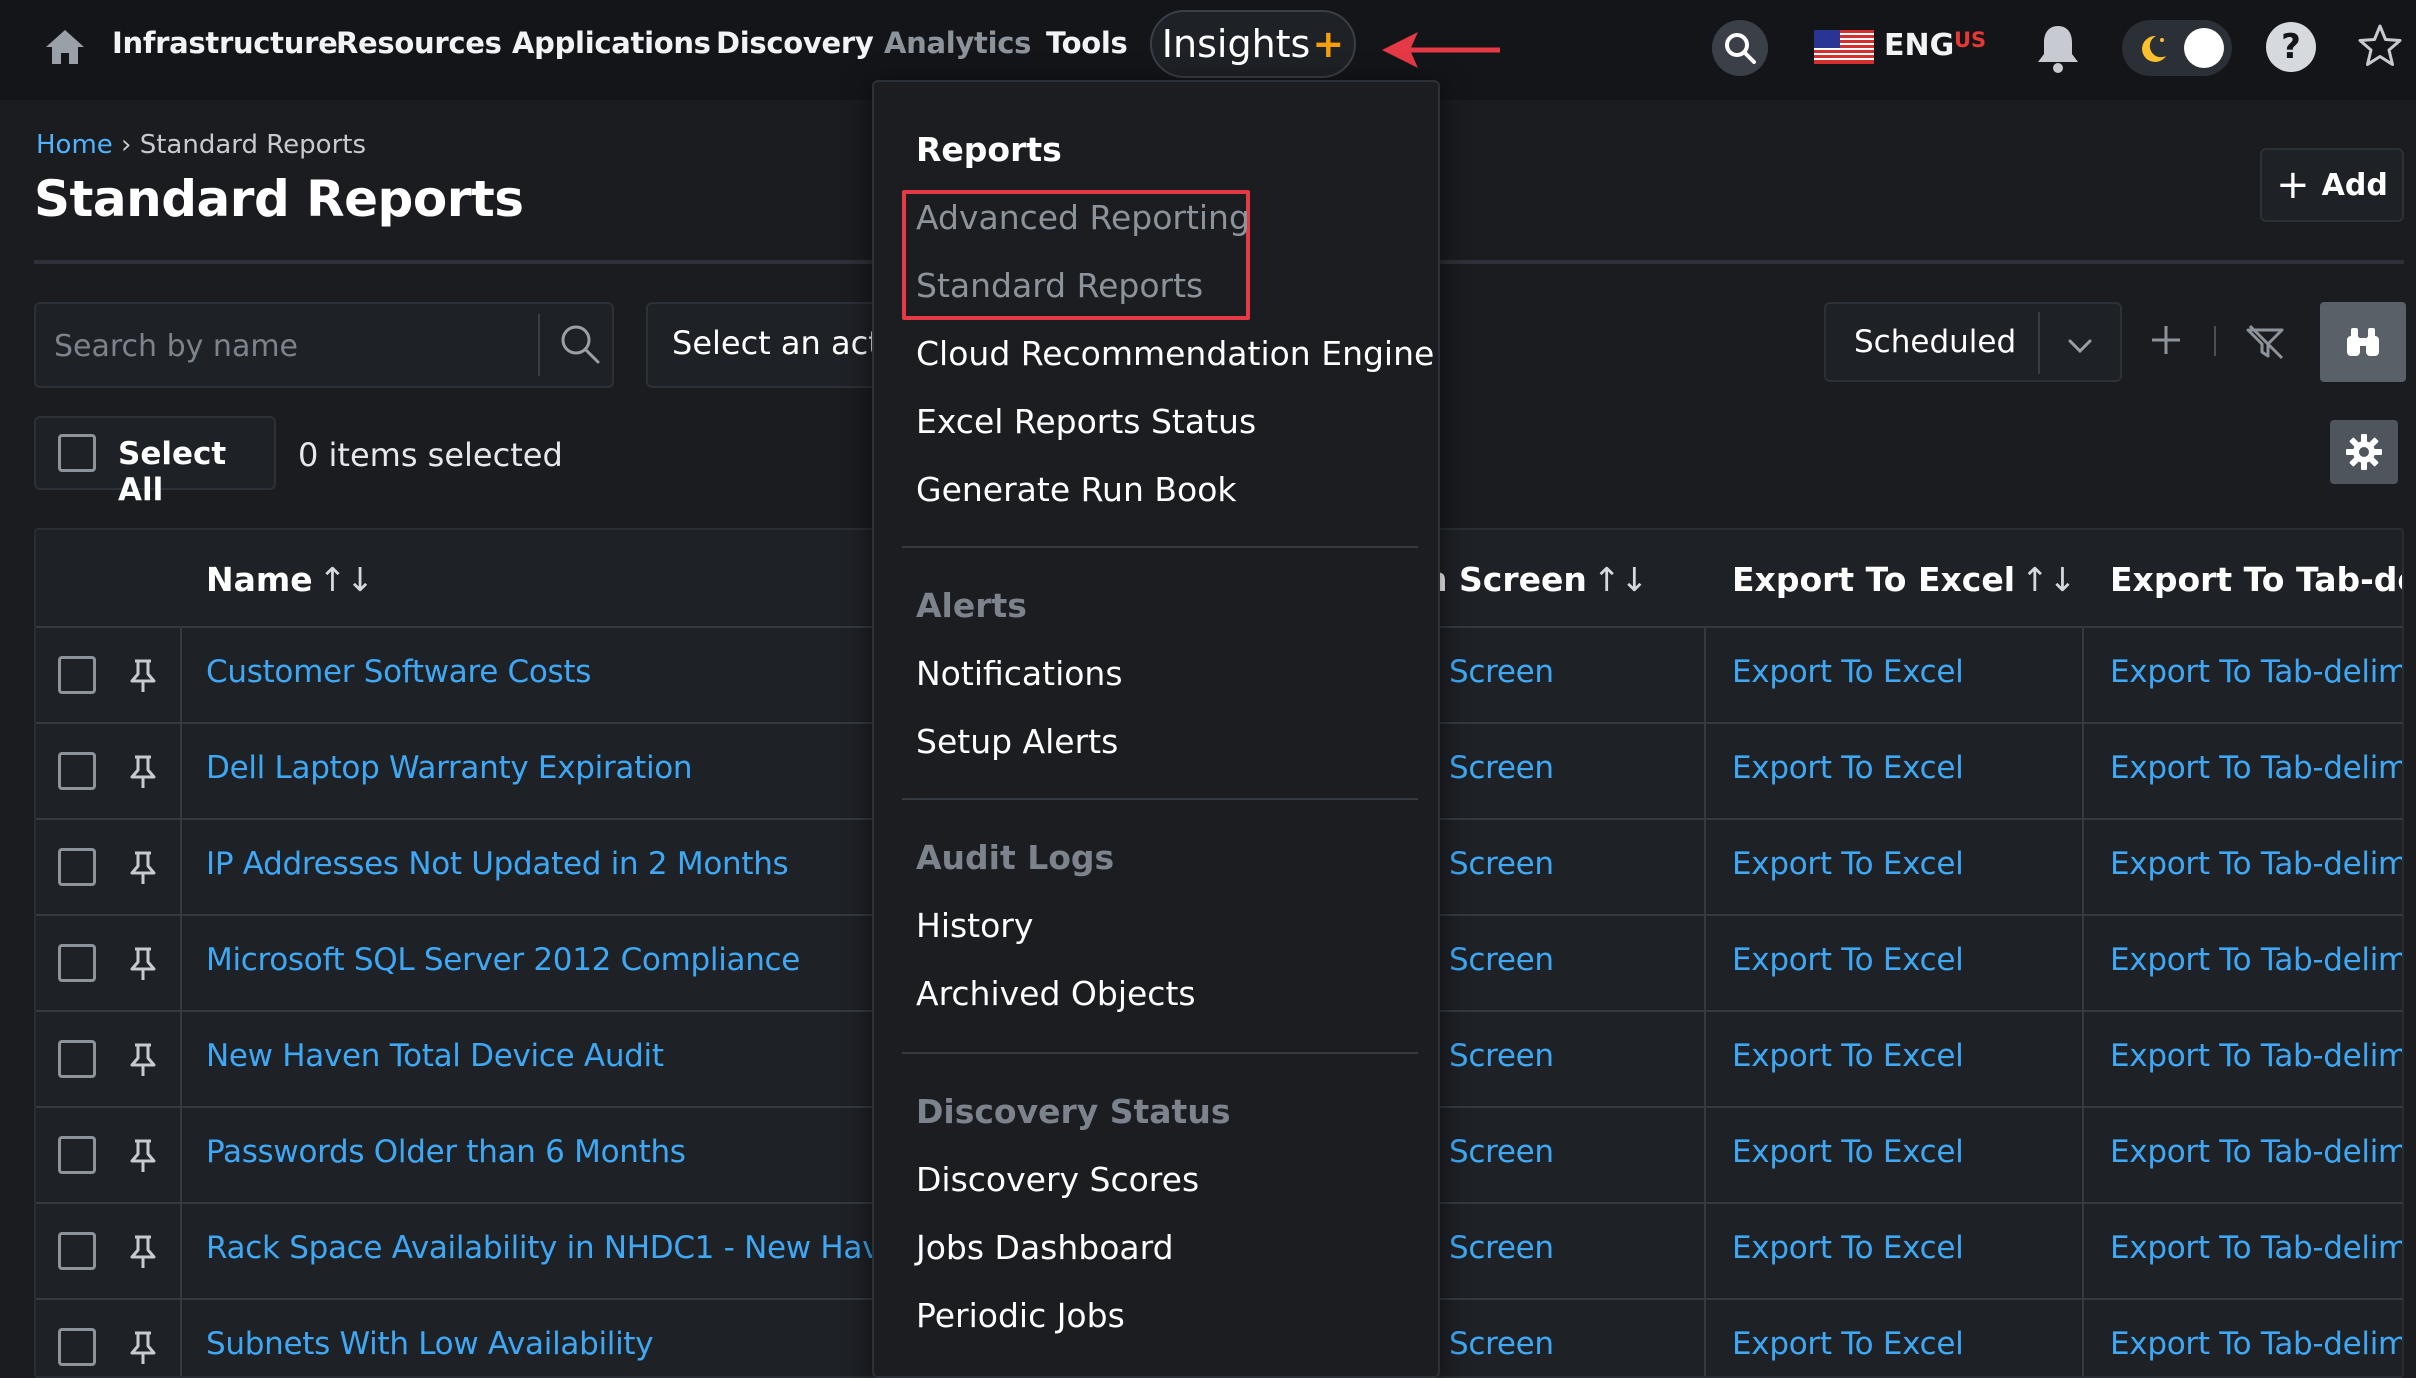 The width and height of the screenshot is (2416, 1378). What do you see at coordinates (1076, 489) in the screenshot?
I see `menu-item-generate-run-book: Generate Run Book` at bounding box center [1076, 489].